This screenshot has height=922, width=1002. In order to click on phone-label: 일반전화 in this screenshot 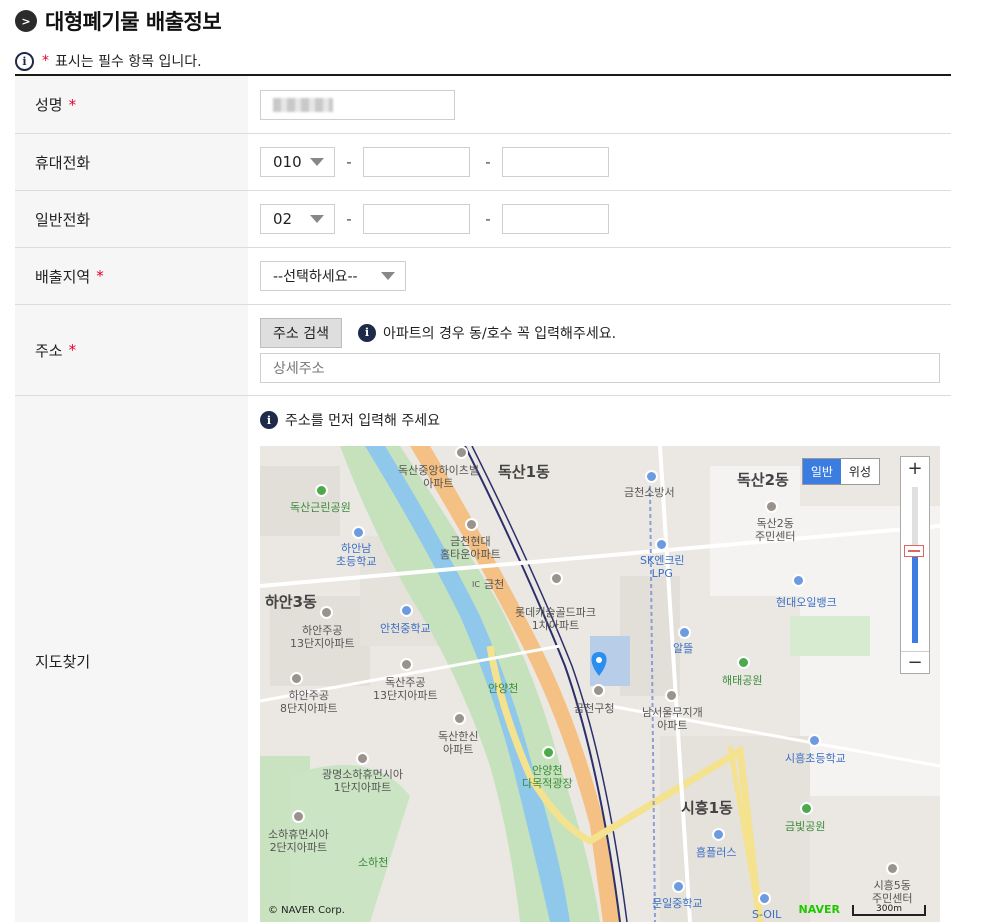, I will do `click(131, 219)`.